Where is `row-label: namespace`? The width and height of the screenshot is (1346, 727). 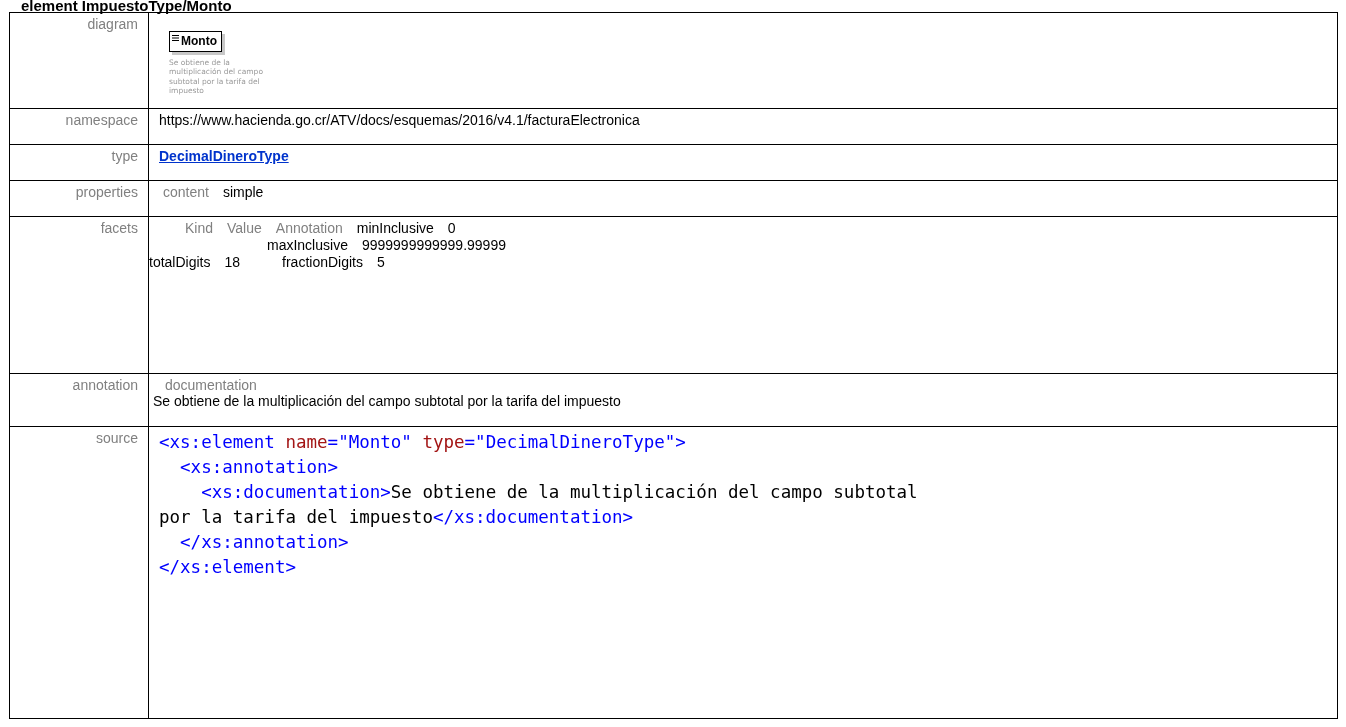 row-label: namespace is located at coordinates (101, 120).